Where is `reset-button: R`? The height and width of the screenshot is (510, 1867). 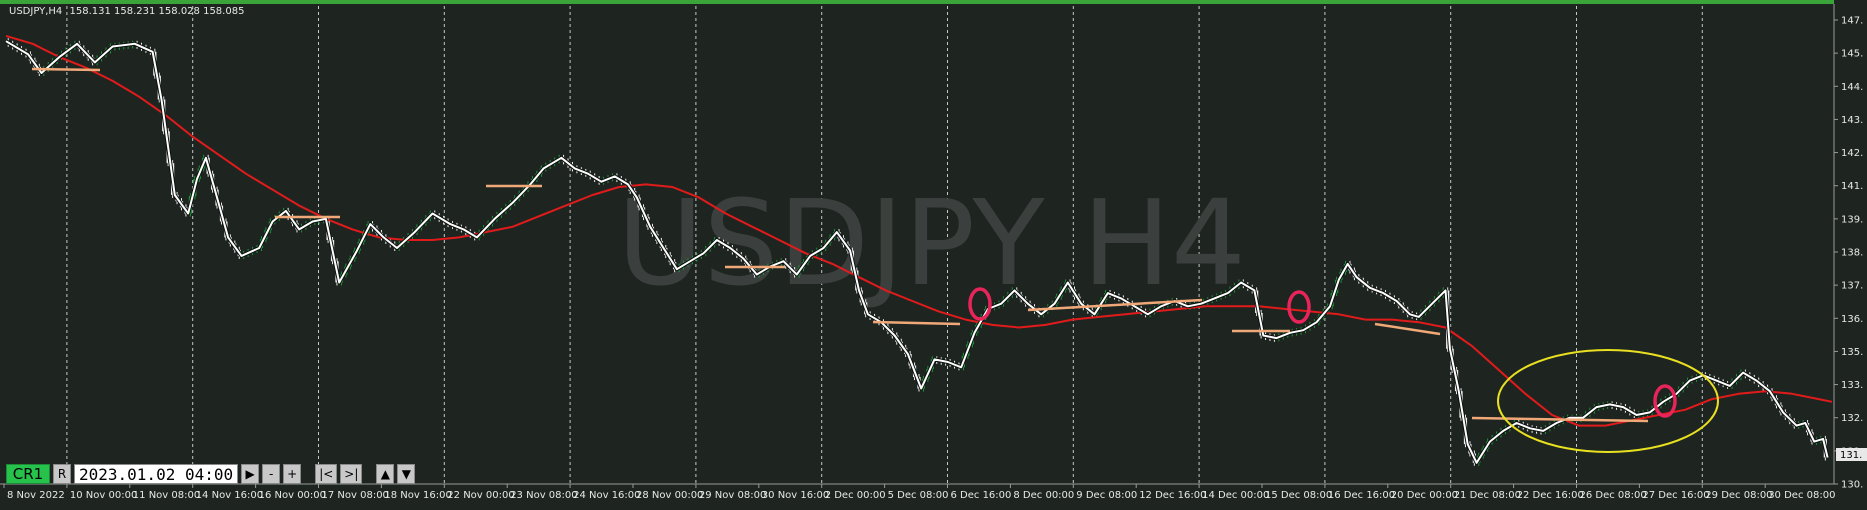 reset-button: R is located at coordinates (62, 474).